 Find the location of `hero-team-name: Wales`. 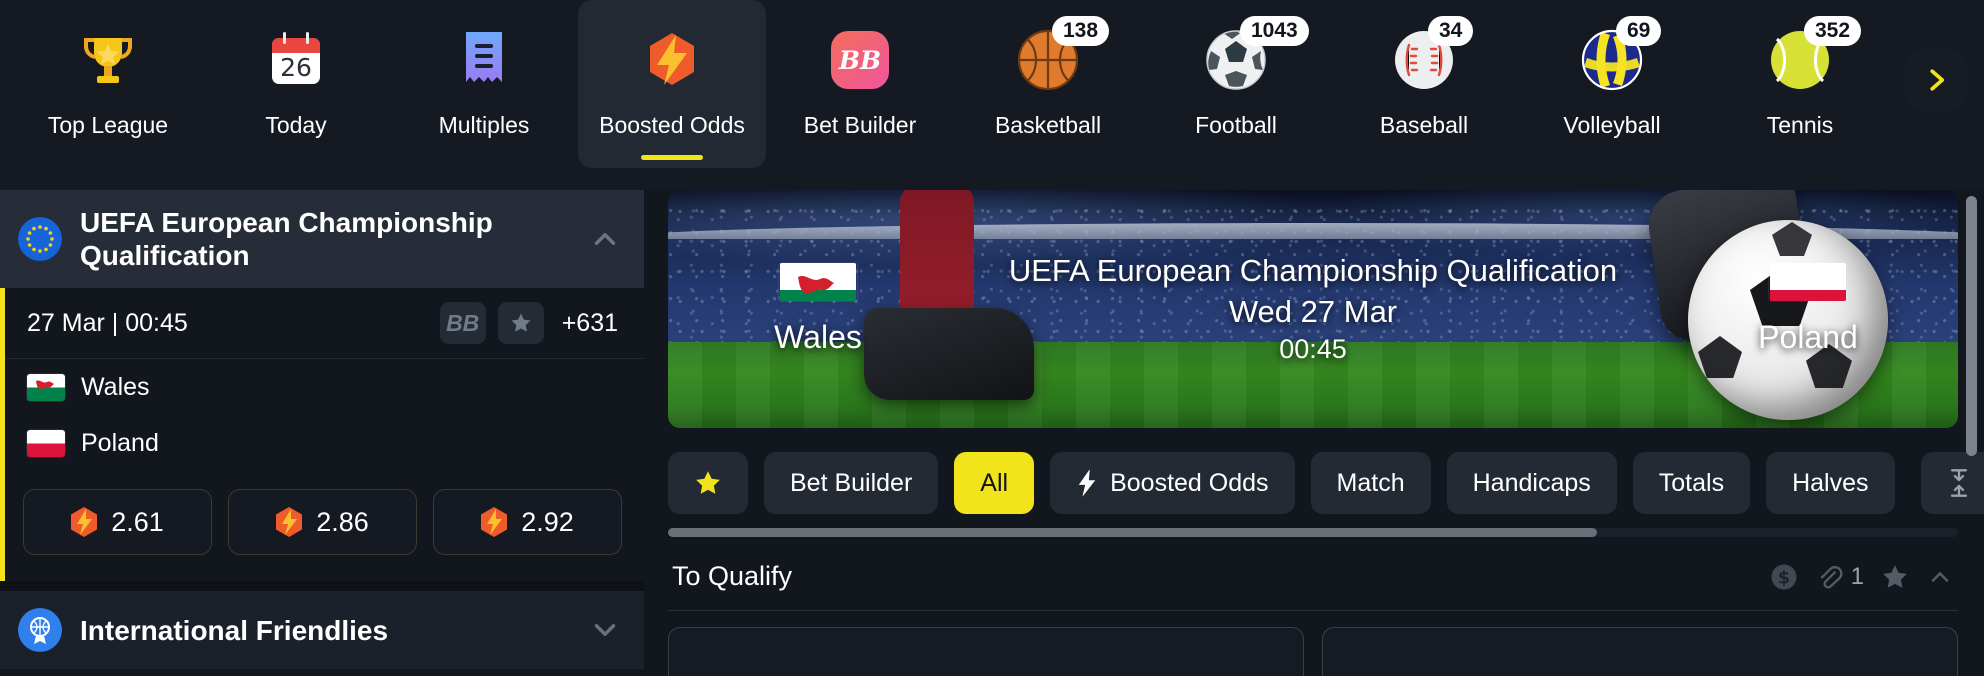

hero-team-name: Wales is located at coordinates (818, 336).